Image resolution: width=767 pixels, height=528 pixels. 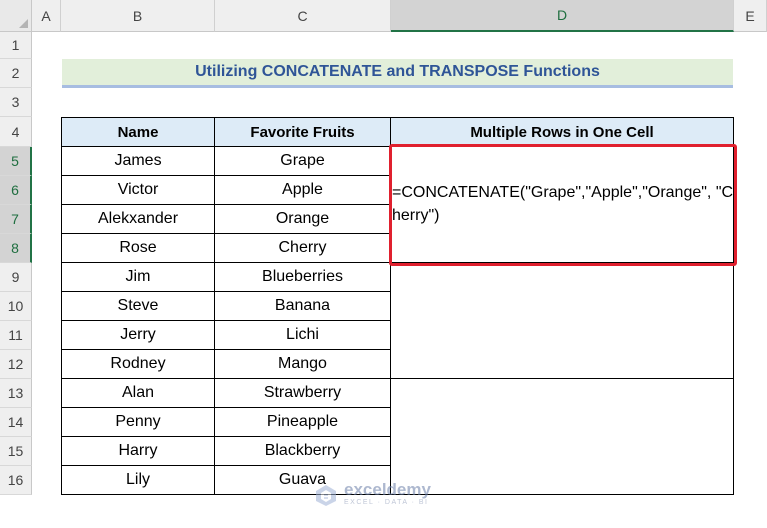 I want to click on cell-fruit: Orange, so click(x=303, y=219).